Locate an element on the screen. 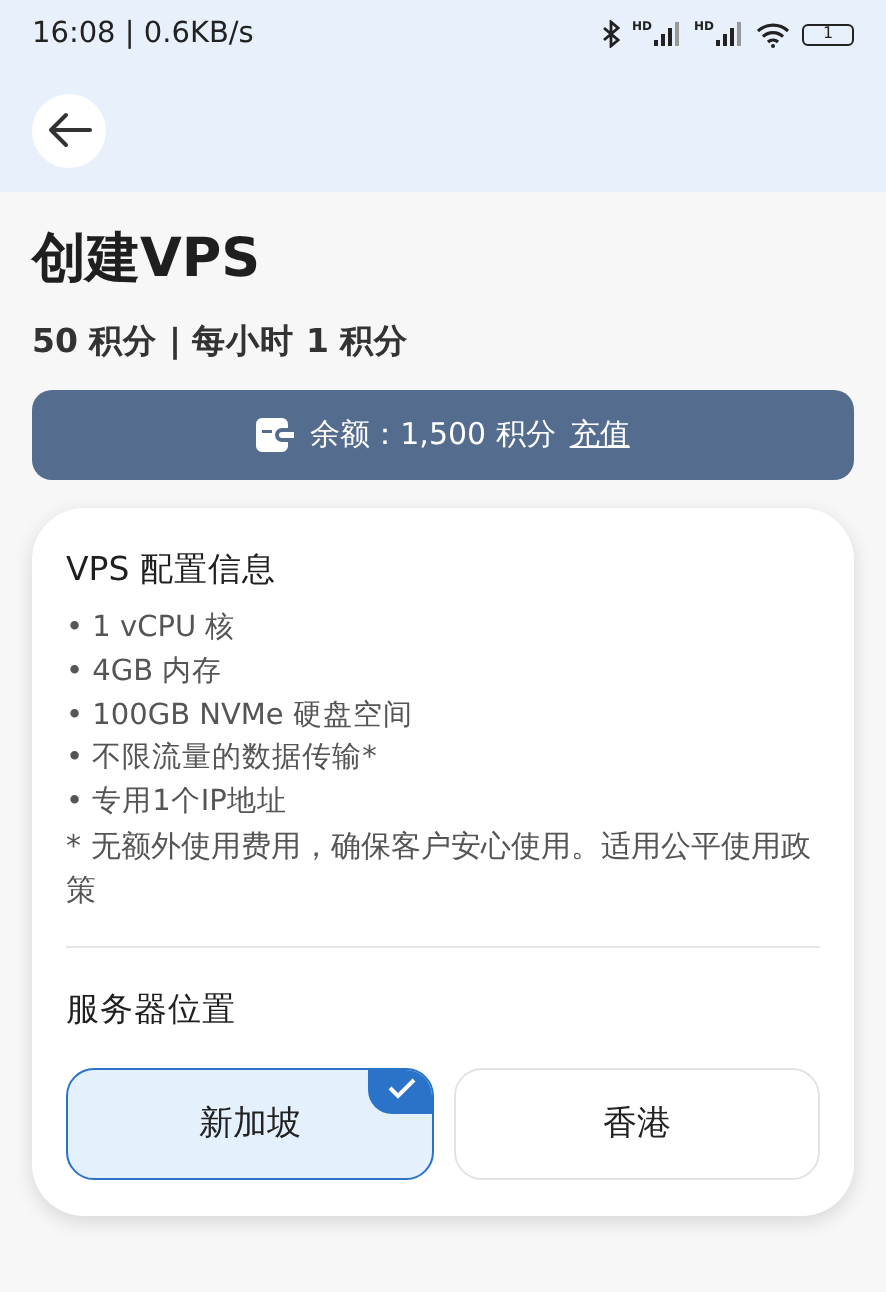  wallet-icon is located at coordinates (276, 435).